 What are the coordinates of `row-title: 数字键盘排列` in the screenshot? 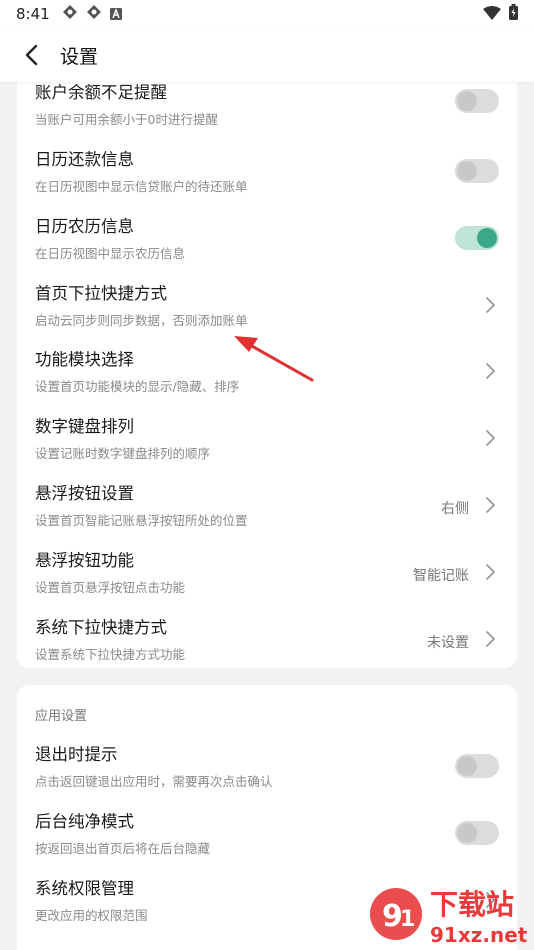 It's located at (84, 426).